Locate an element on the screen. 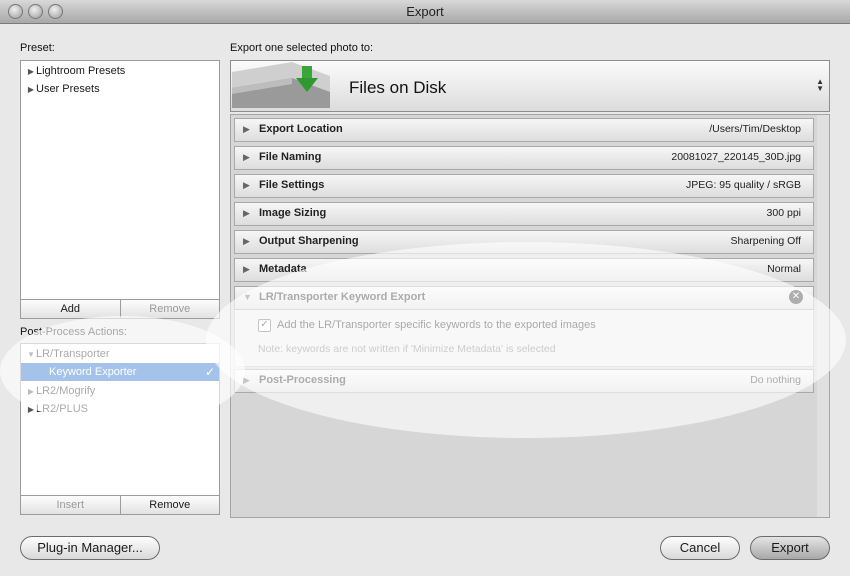 Image resolution: width=850 pixels, height=576 pixels. section-summary: Normal is located at coordinates (784, 269).